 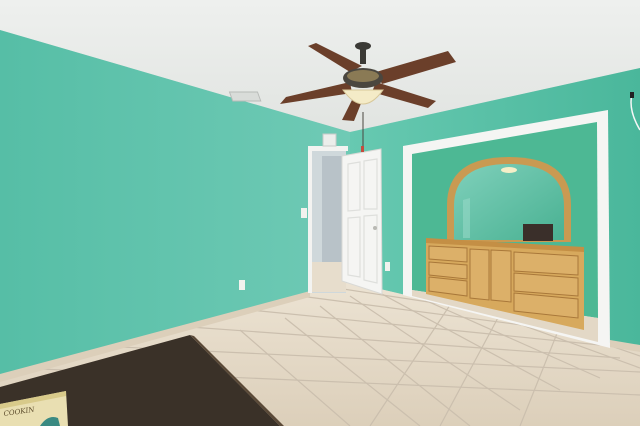 I want to click on oval-mirror, so click(x=509, y=199).